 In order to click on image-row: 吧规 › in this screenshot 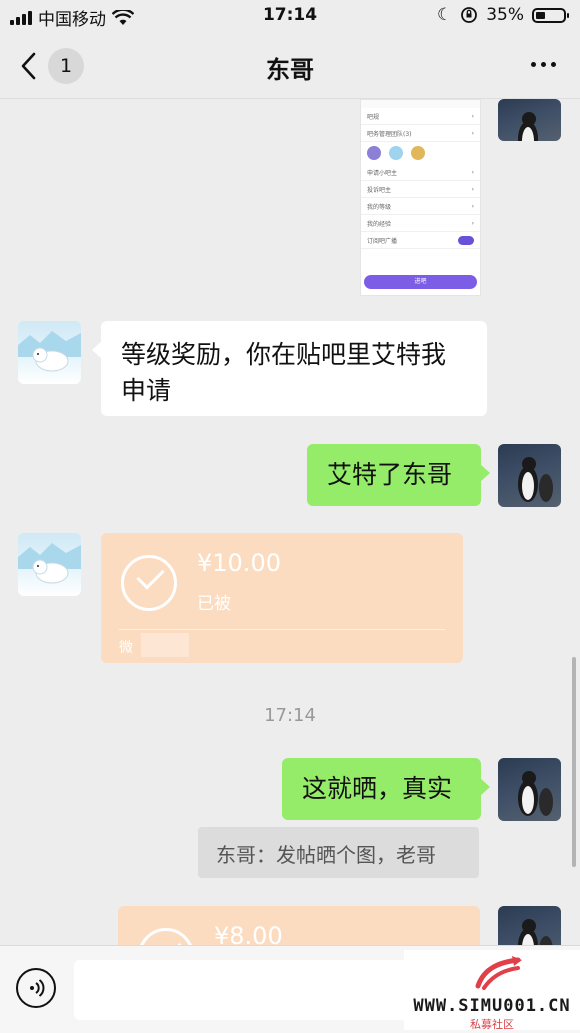, I will do `click(420, 116)`.